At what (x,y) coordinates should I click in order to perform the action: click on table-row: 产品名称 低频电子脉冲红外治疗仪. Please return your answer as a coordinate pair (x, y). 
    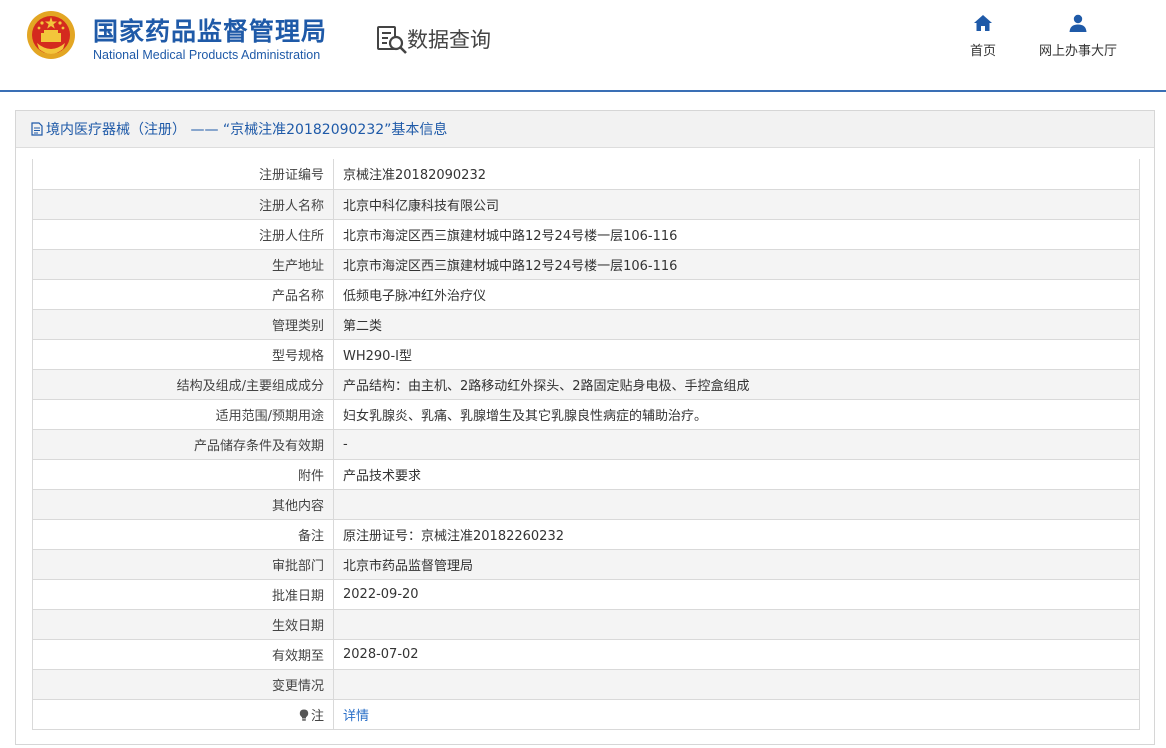
    Looking at the image, I should click on (586, 294).